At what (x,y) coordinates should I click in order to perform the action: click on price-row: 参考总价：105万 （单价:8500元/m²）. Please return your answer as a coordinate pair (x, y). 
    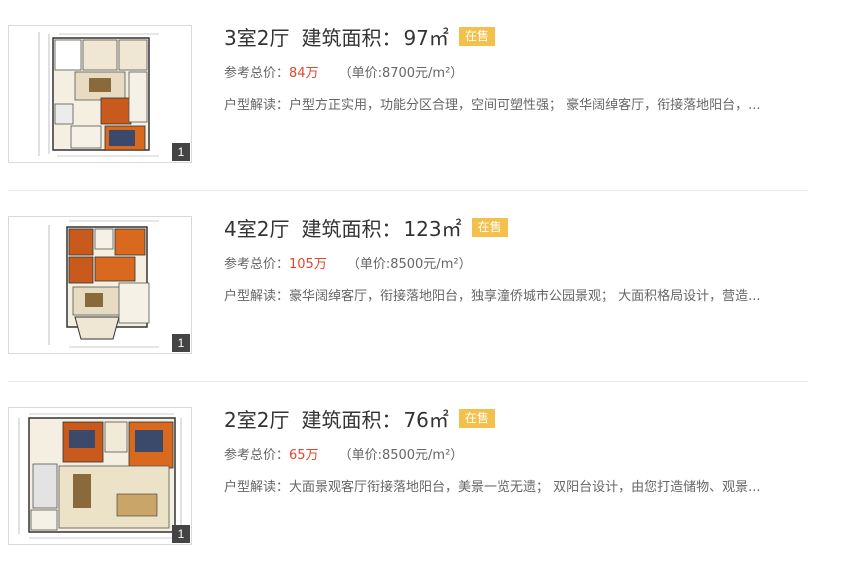
    Looking at the image, I should click on (348, 262).